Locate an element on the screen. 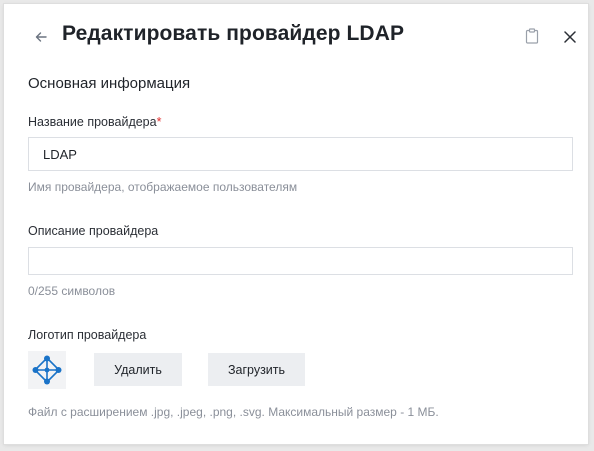 The height and width of the screenshot is (451, 594). close-icon is located at coordinates (570, 37).